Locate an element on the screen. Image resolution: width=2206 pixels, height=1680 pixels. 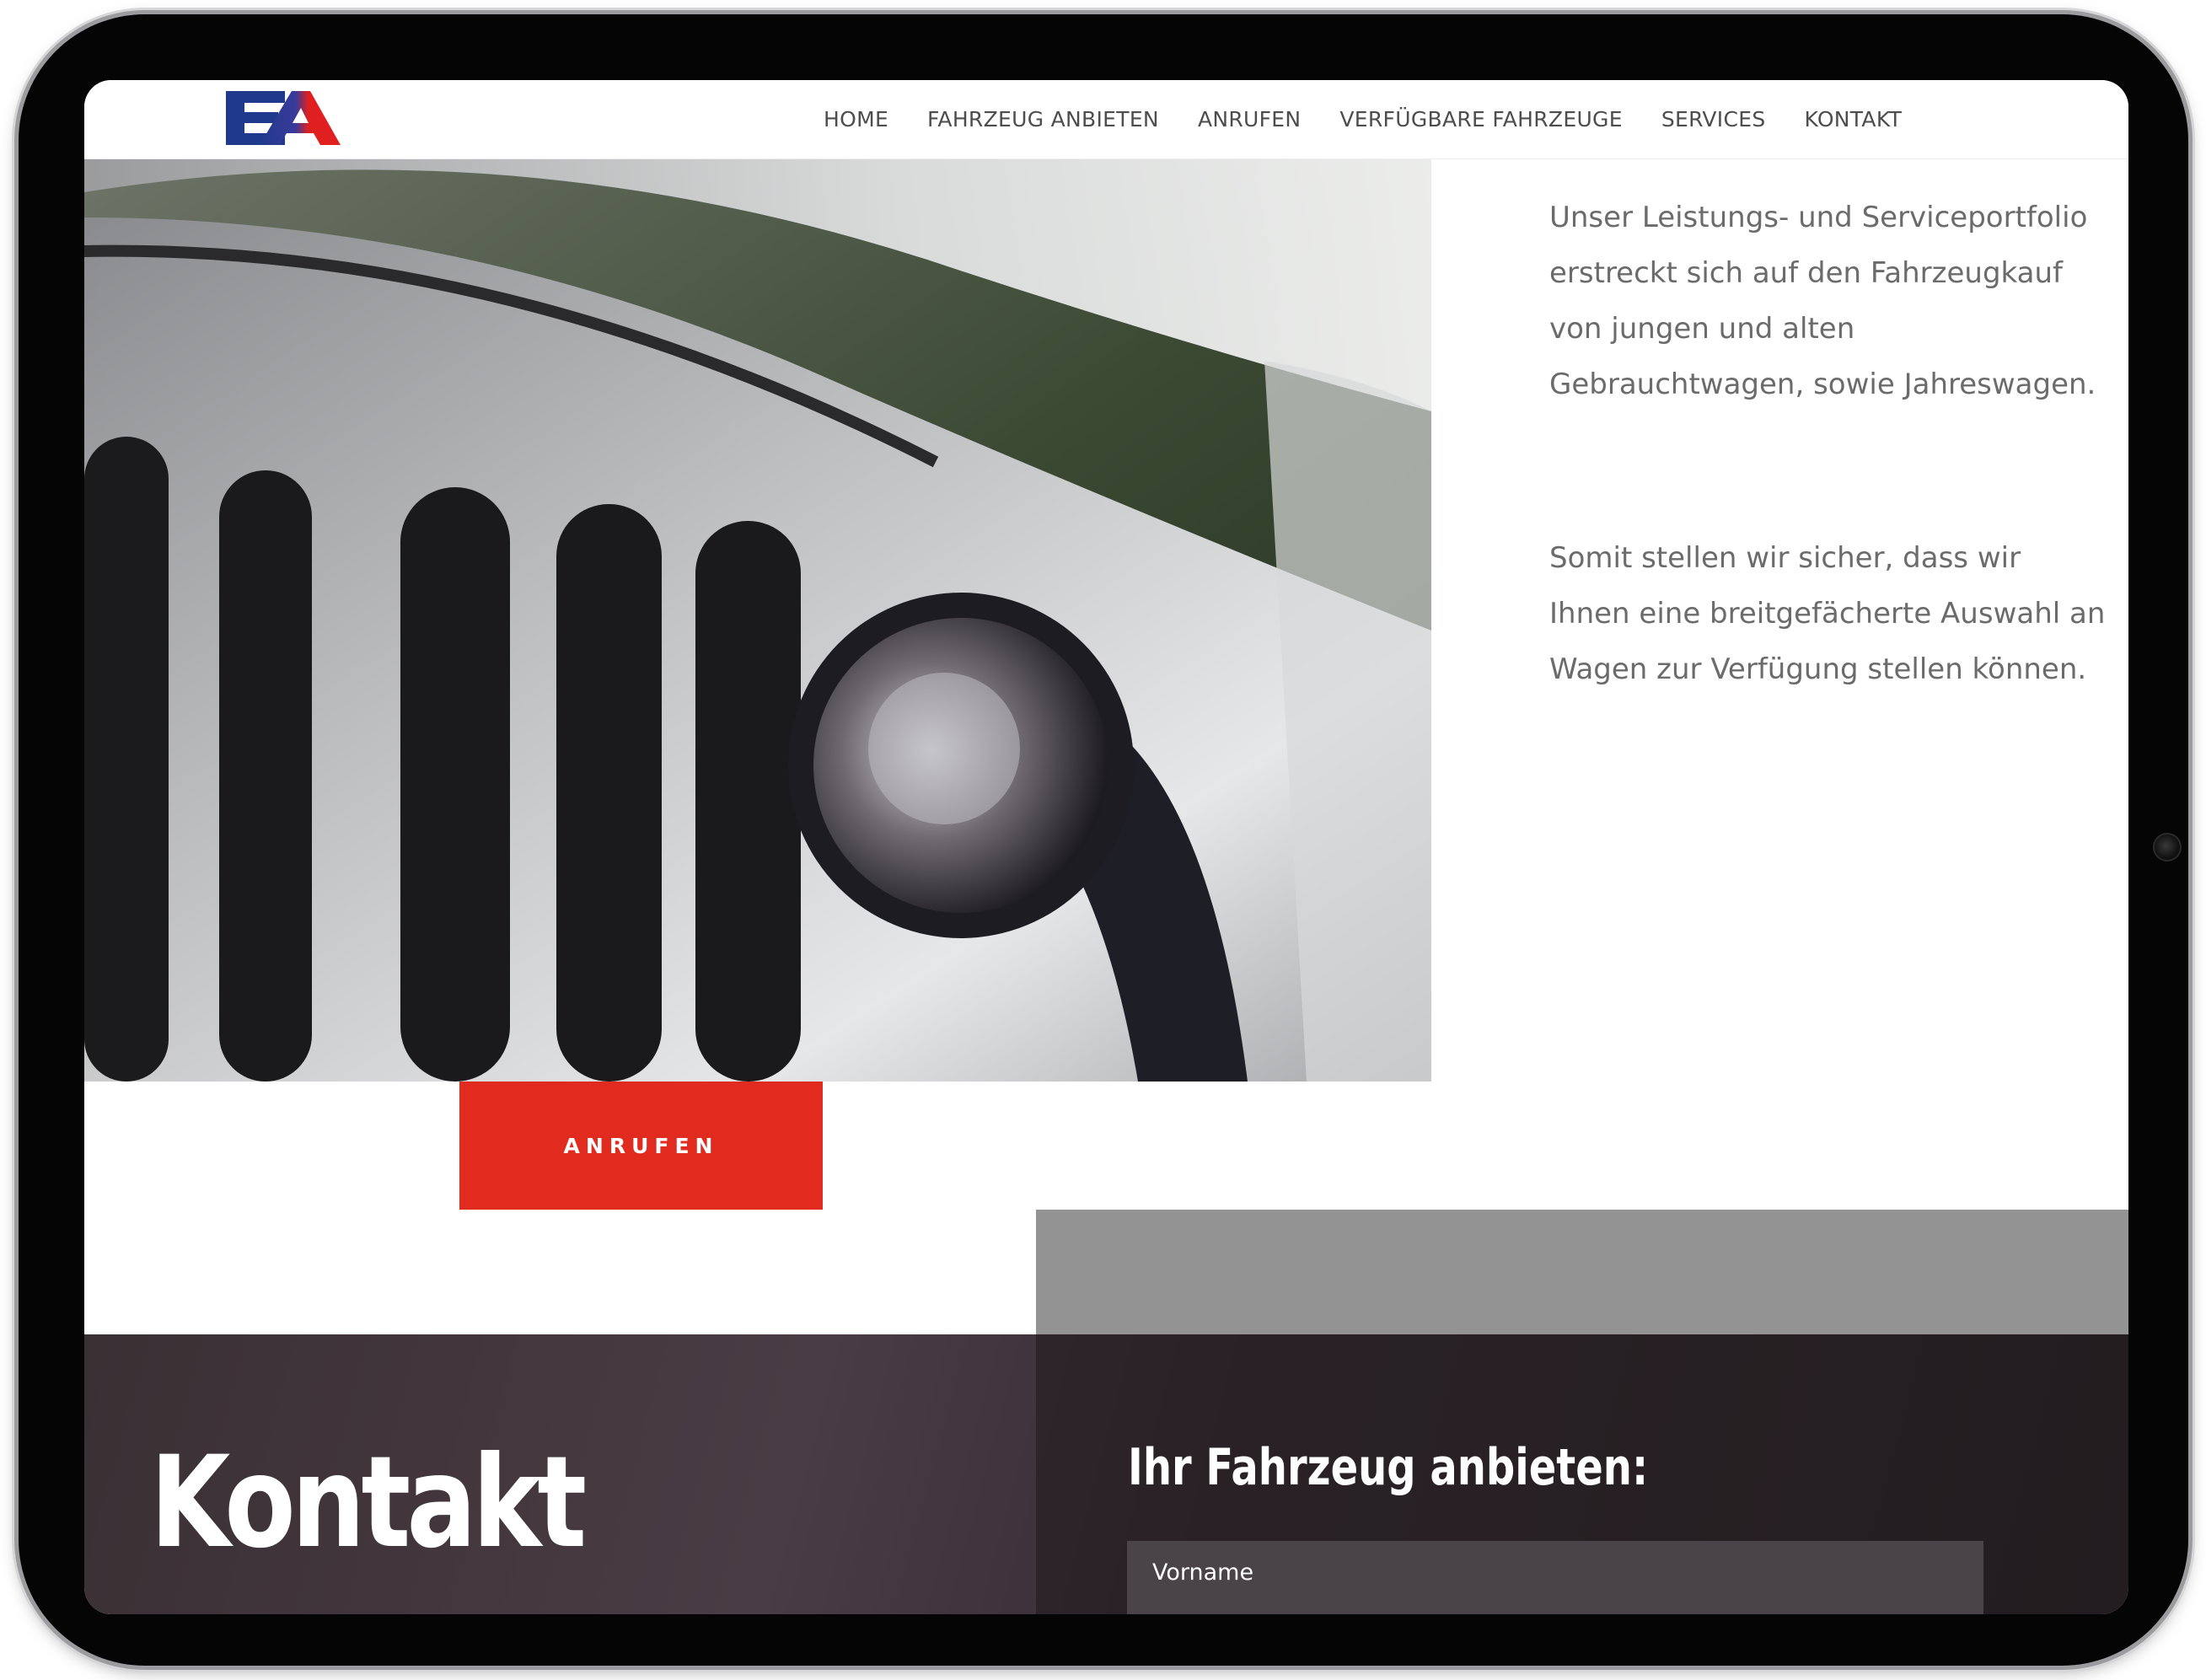
nav-item-verfuegbare-fahrzeuge: VERFÜGBARE FAHRZEUGE is located at coordinates (1480, 119).